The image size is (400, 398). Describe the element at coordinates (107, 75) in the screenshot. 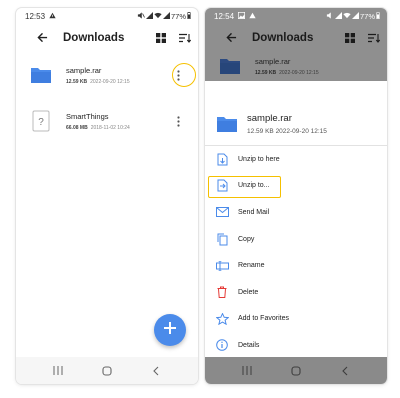

I see `file-row-sample-rar: sample.rar 12.59 KB 2022-09-20 12:15` at that location.